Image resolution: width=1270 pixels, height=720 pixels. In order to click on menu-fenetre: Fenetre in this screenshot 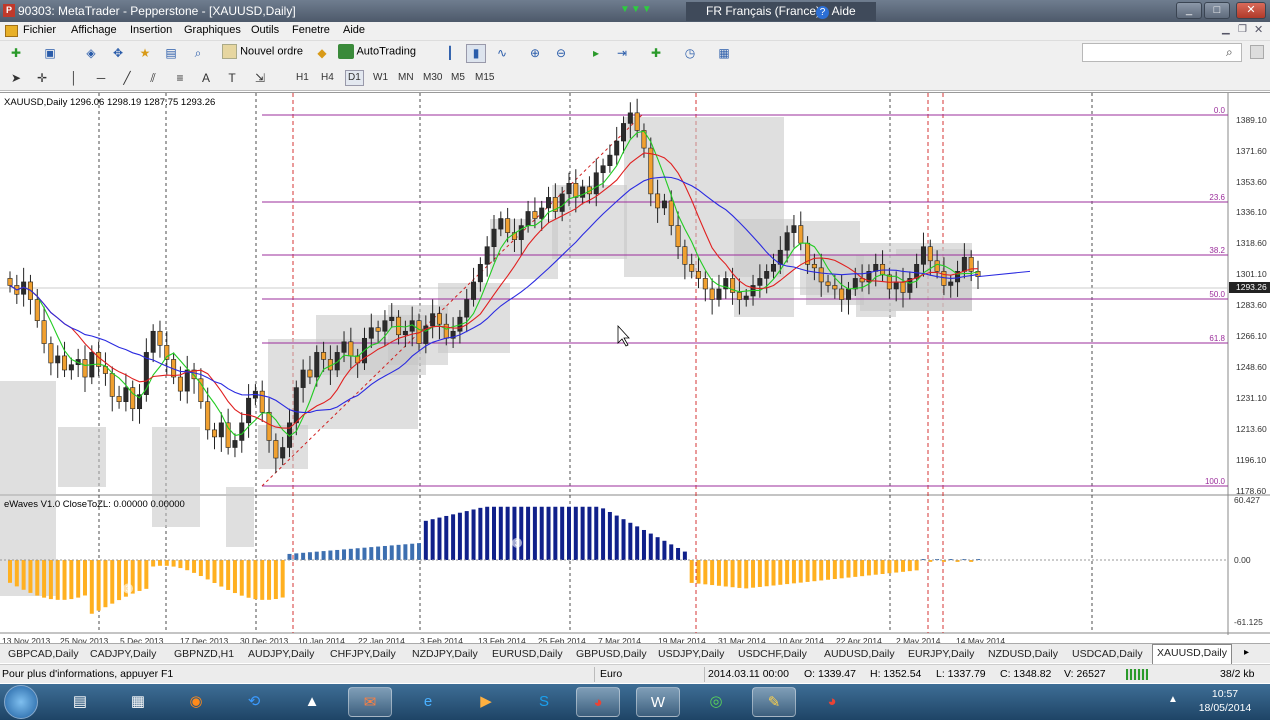, I will do `click(311, 30)`.